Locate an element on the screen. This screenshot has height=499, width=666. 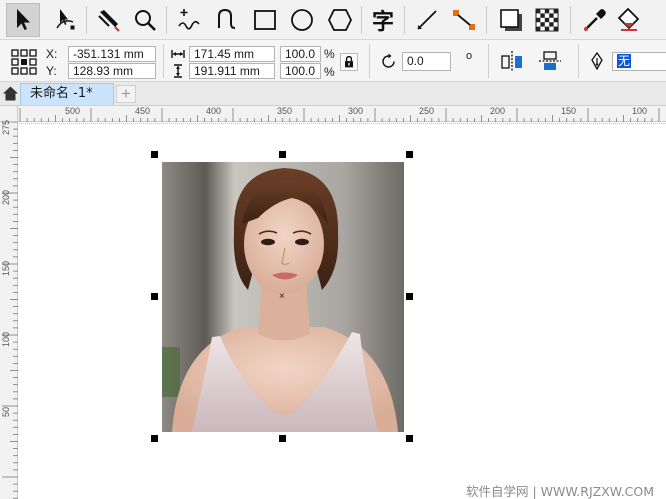
ruler-label: 250 is located at coordinates (427, 111).